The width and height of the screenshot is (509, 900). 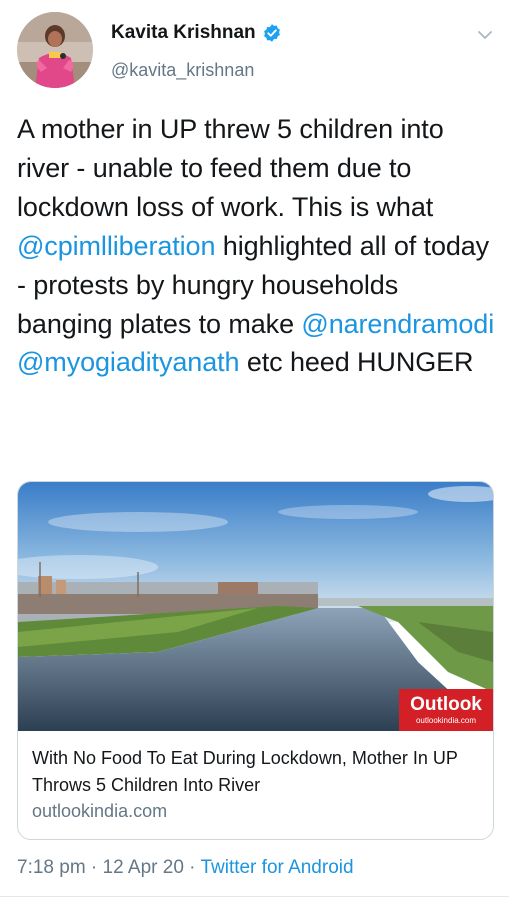 I want to click on user-handle: @kavita_krishnan, so click(x=182, y=70).